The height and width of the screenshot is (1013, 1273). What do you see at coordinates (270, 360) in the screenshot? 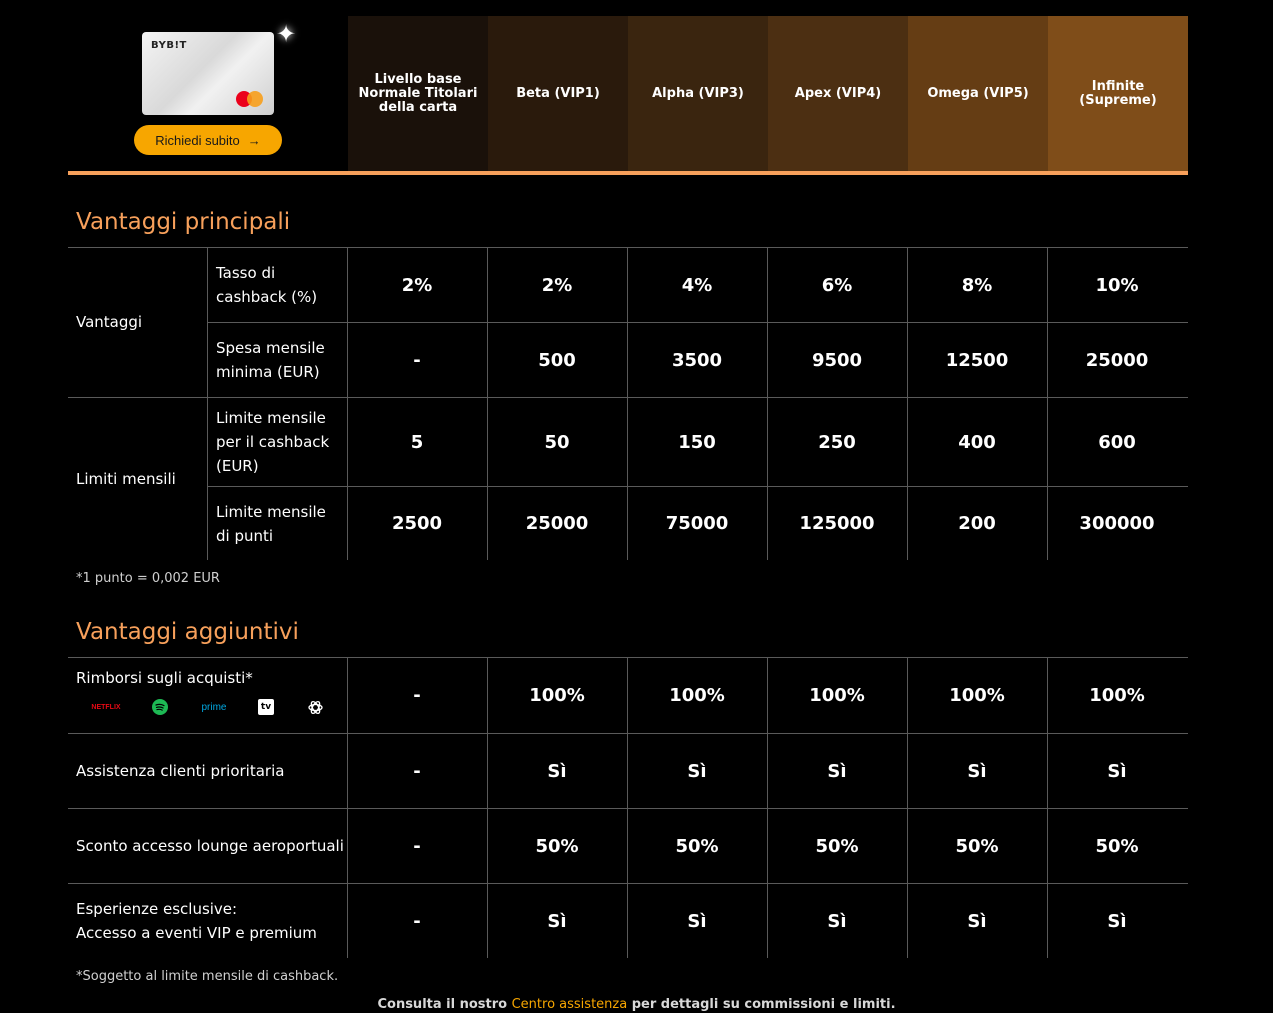
I see `row-label-min-spend: Spesa mensile minima (EUR)` at bounding box center [270, 360].